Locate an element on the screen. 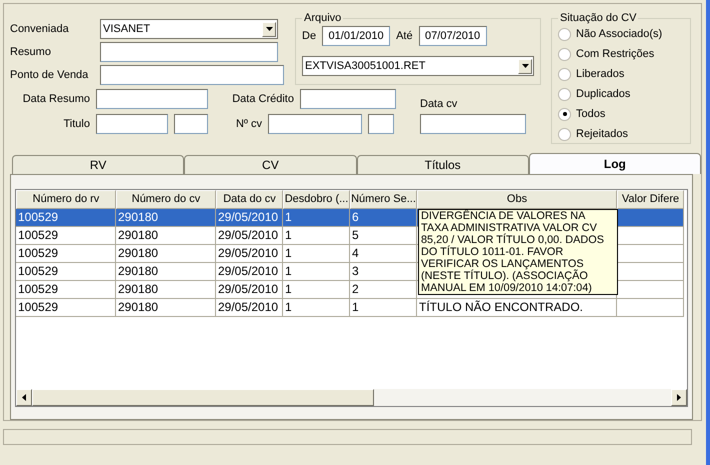 This screenshot has width=710, height=465. field-label: Data Resumo is located at coordinates (56, 99).